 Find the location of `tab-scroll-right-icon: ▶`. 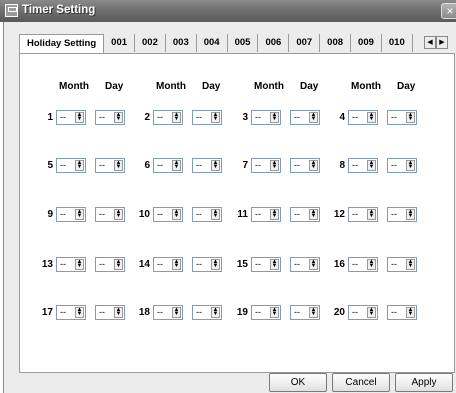

tab-scroll-right-icon: ▶ is located at coordinates (442, 42).